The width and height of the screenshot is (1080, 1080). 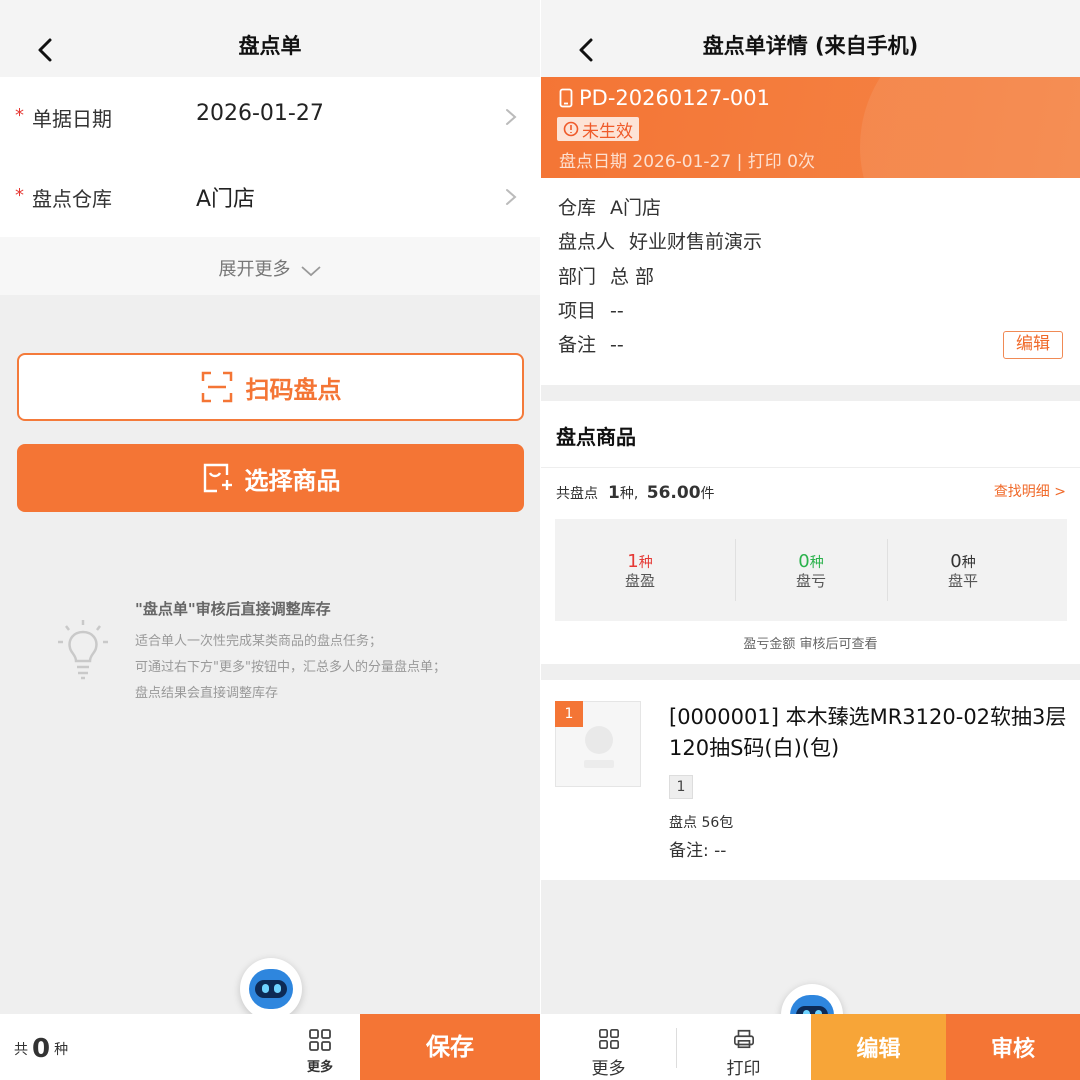 I want to click on info-row-checker: 盘点人 好业财售前演示, so click(x=660, y=240).